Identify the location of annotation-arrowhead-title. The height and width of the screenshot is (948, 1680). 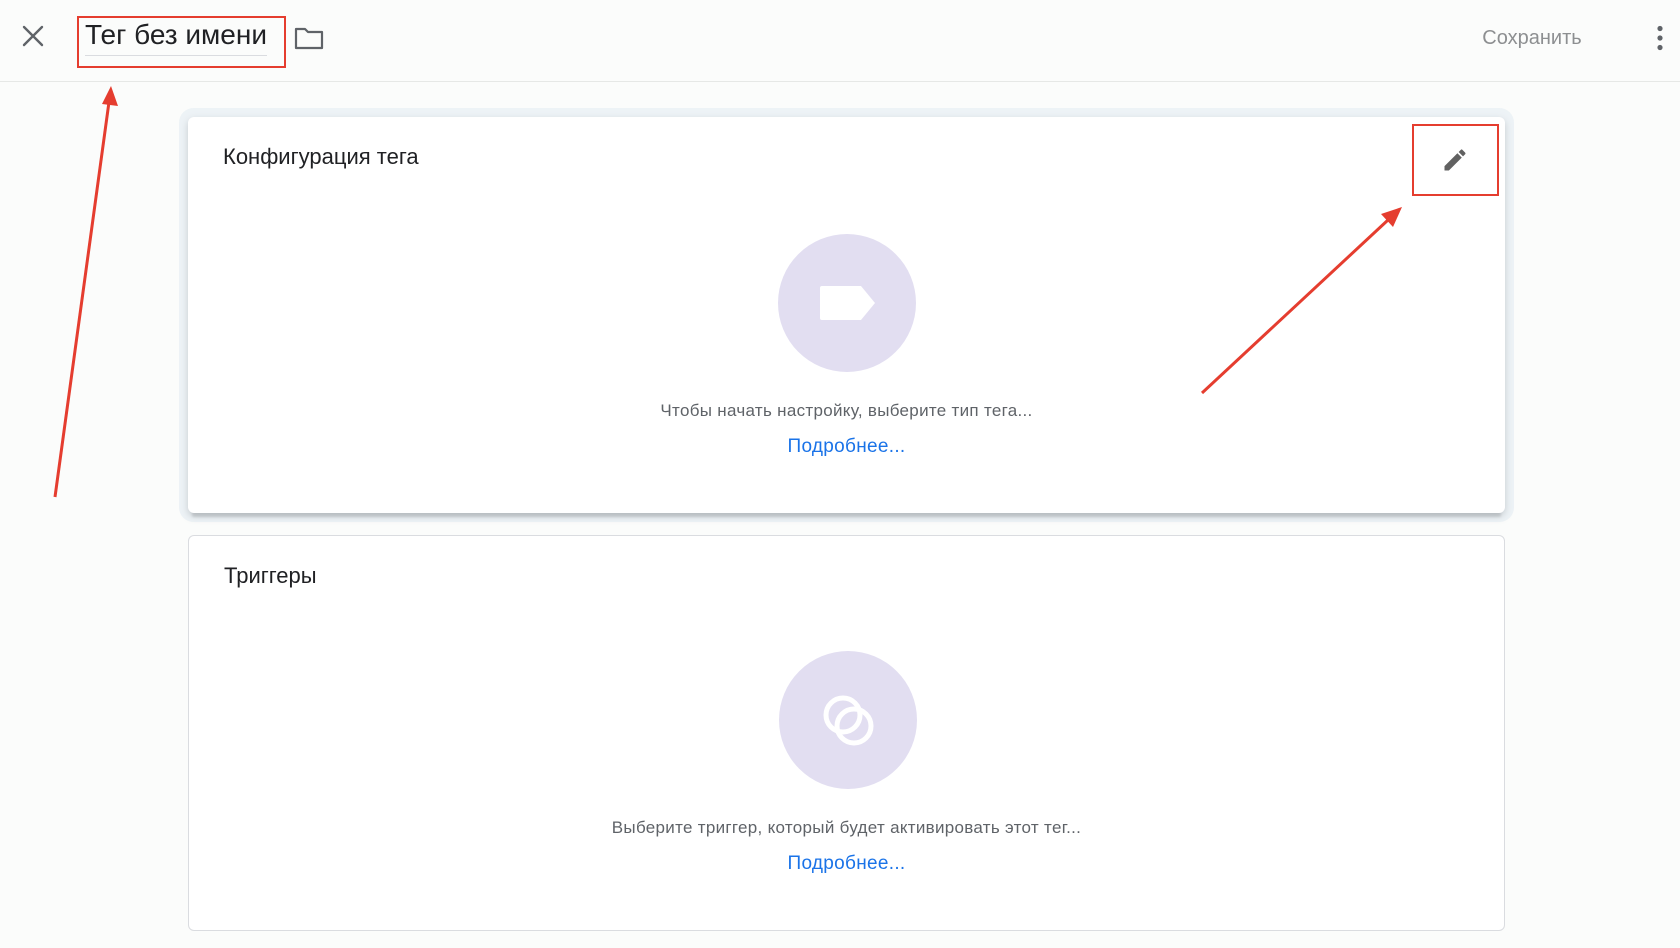
(110, 96).